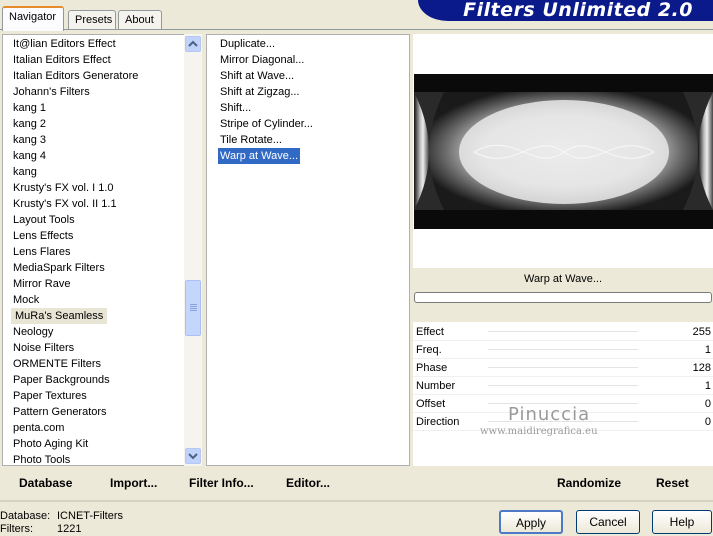  Describe the element at coordinates (356, 29) in the screenshot. I see `tab-divider` at that location.